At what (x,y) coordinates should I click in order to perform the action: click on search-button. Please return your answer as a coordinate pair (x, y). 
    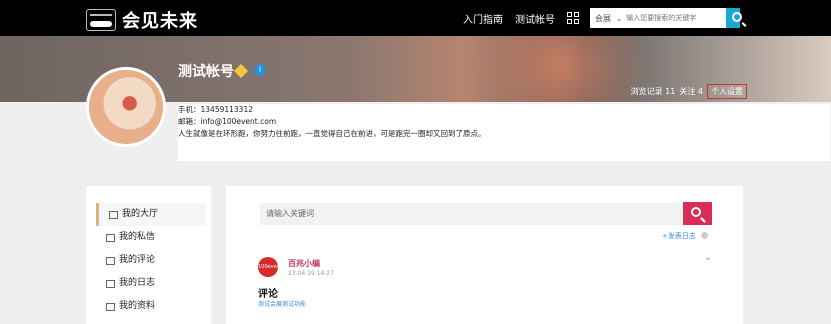
    Looking at the image, I should click on (734, 18).